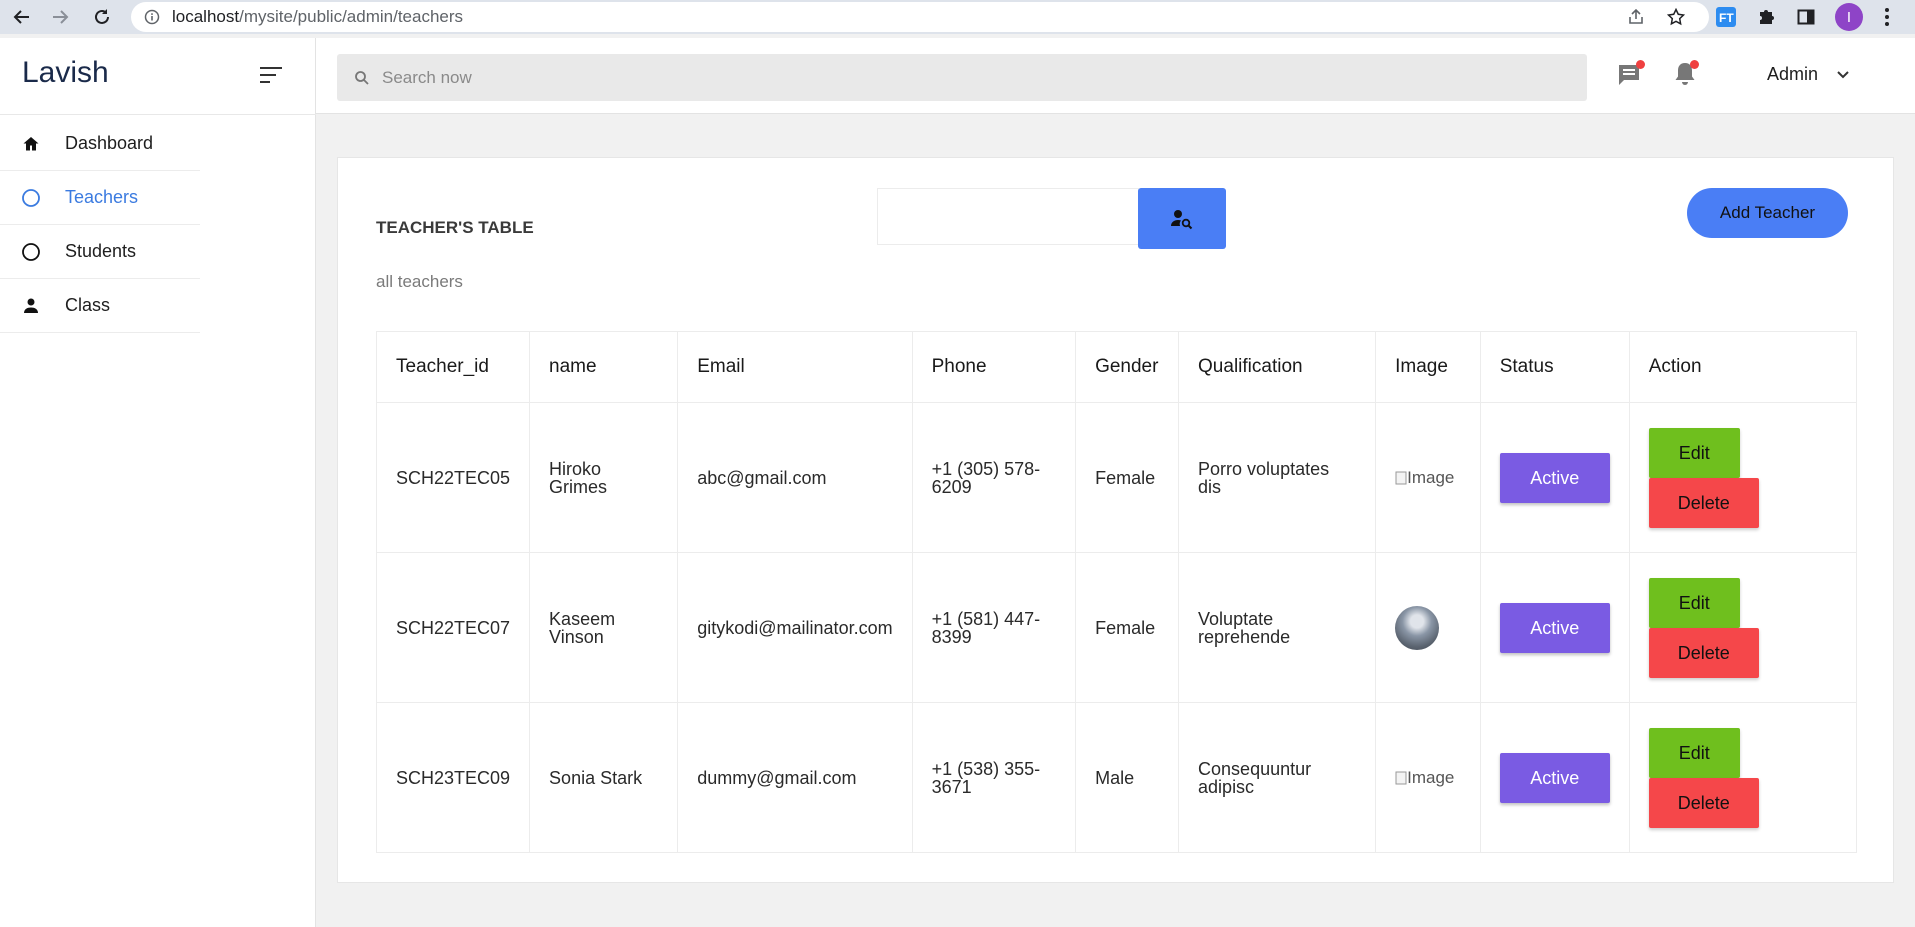 The height and width of the screenshot is (927, 1915). I want to click on bell-icon, so click(1685, 74).